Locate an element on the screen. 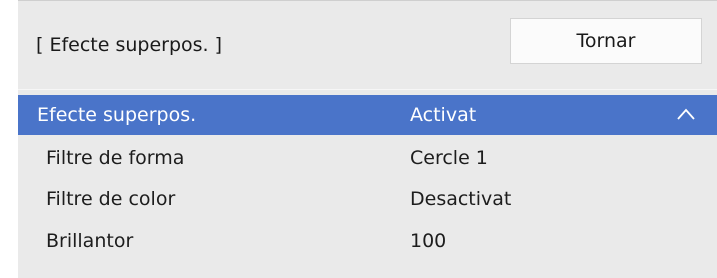 The height and width of the screenshot is (278, 717). menu-item-filtre-de-color: Filtre de color Desactivat is located at coordinates (367, 199).